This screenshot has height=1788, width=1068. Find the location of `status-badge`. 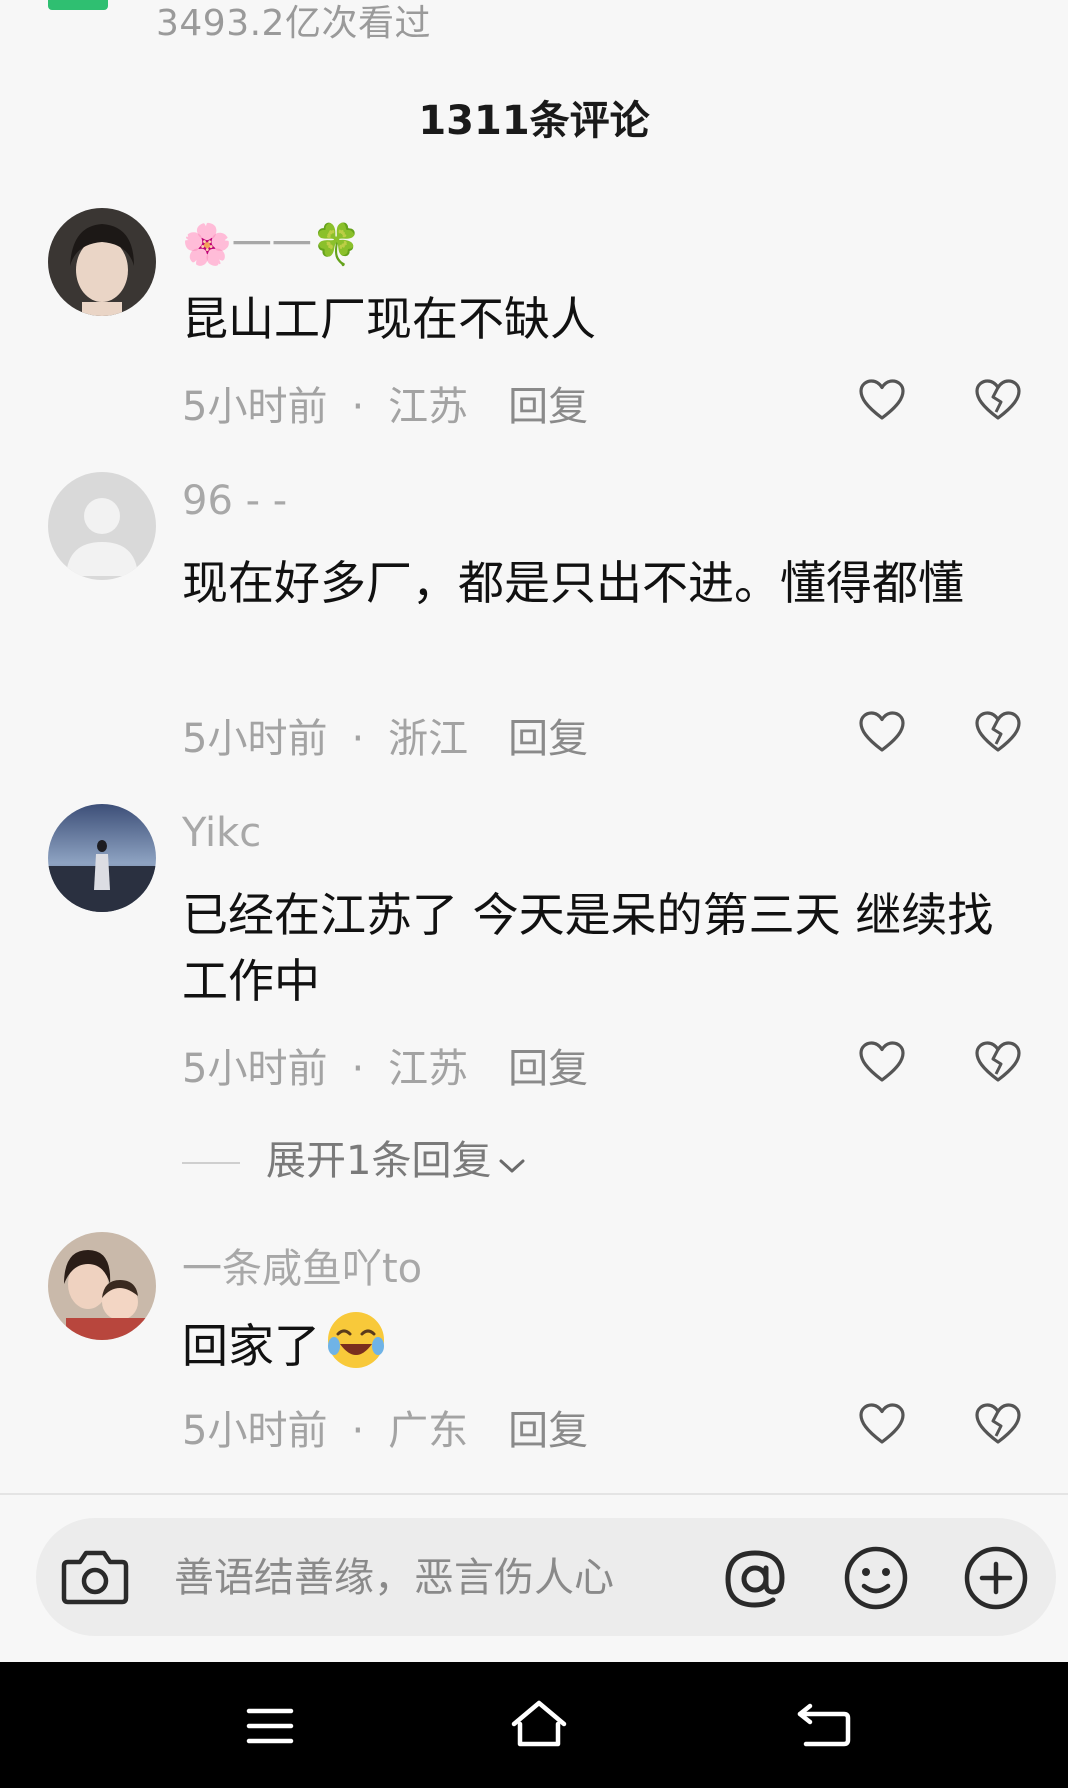

status-badge is located at coordinates (78, 5).